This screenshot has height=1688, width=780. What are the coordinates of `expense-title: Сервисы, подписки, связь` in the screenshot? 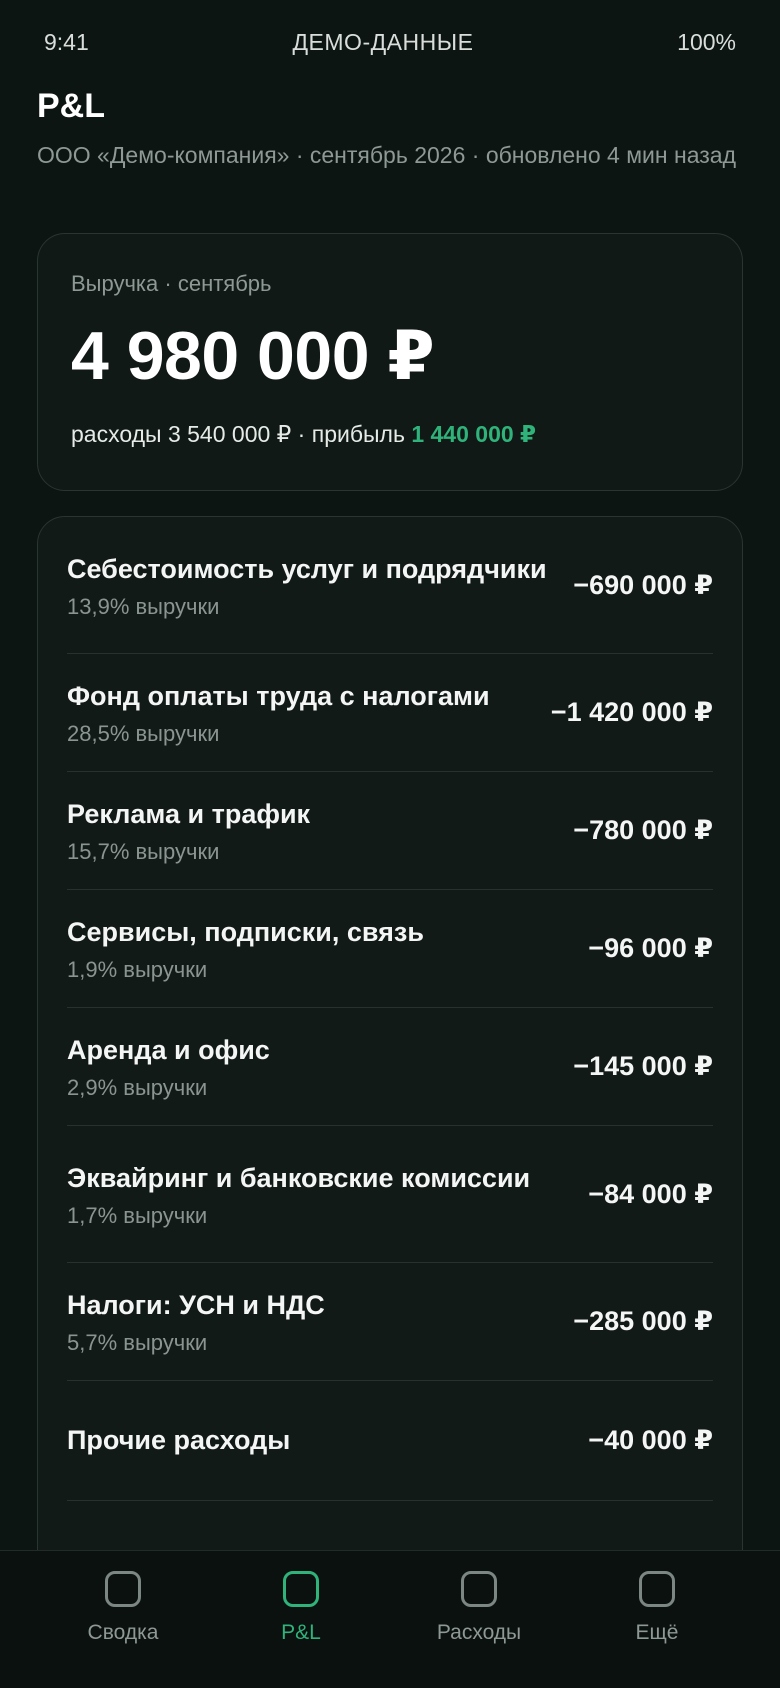 It's located at (245, 932).